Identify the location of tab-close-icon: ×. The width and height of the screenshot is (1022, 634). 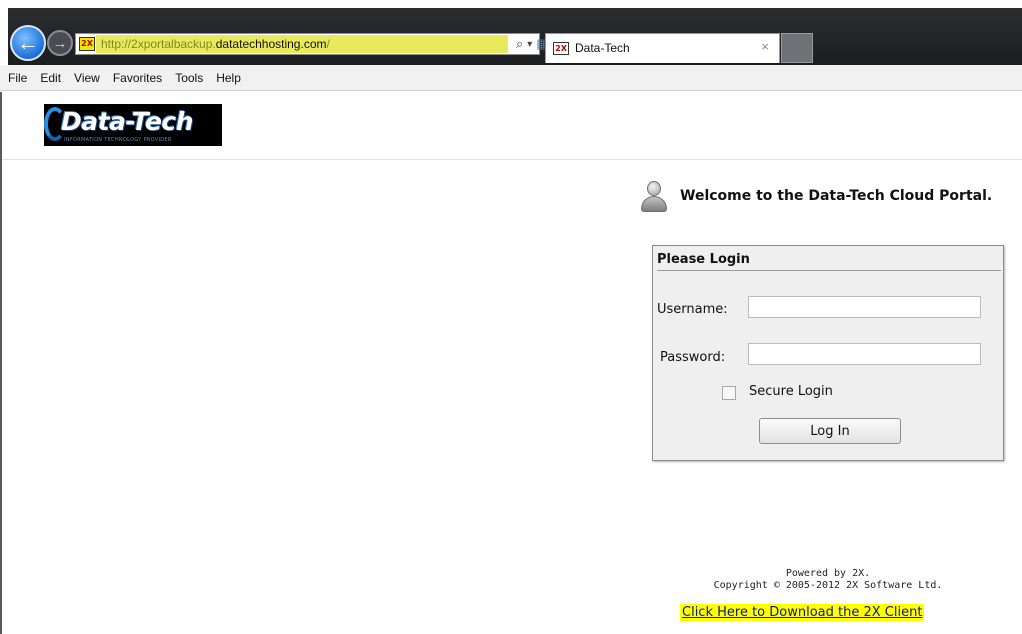
(765, 46).